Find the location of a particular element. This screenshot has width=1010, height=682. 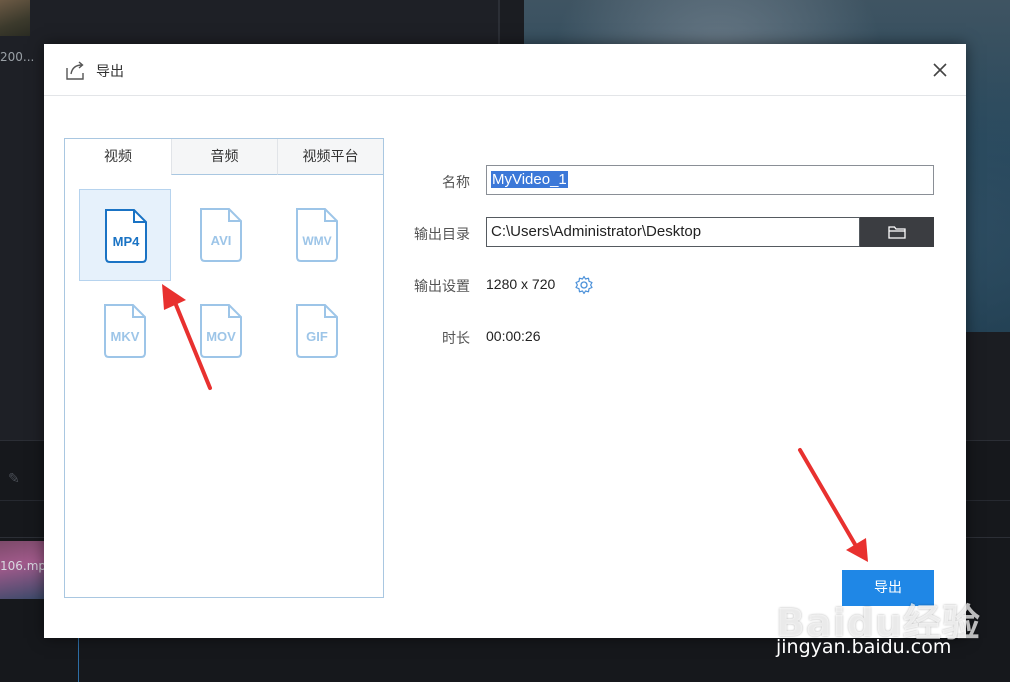

name-input: MyVideo_1 is located at coordinates (710, 180).